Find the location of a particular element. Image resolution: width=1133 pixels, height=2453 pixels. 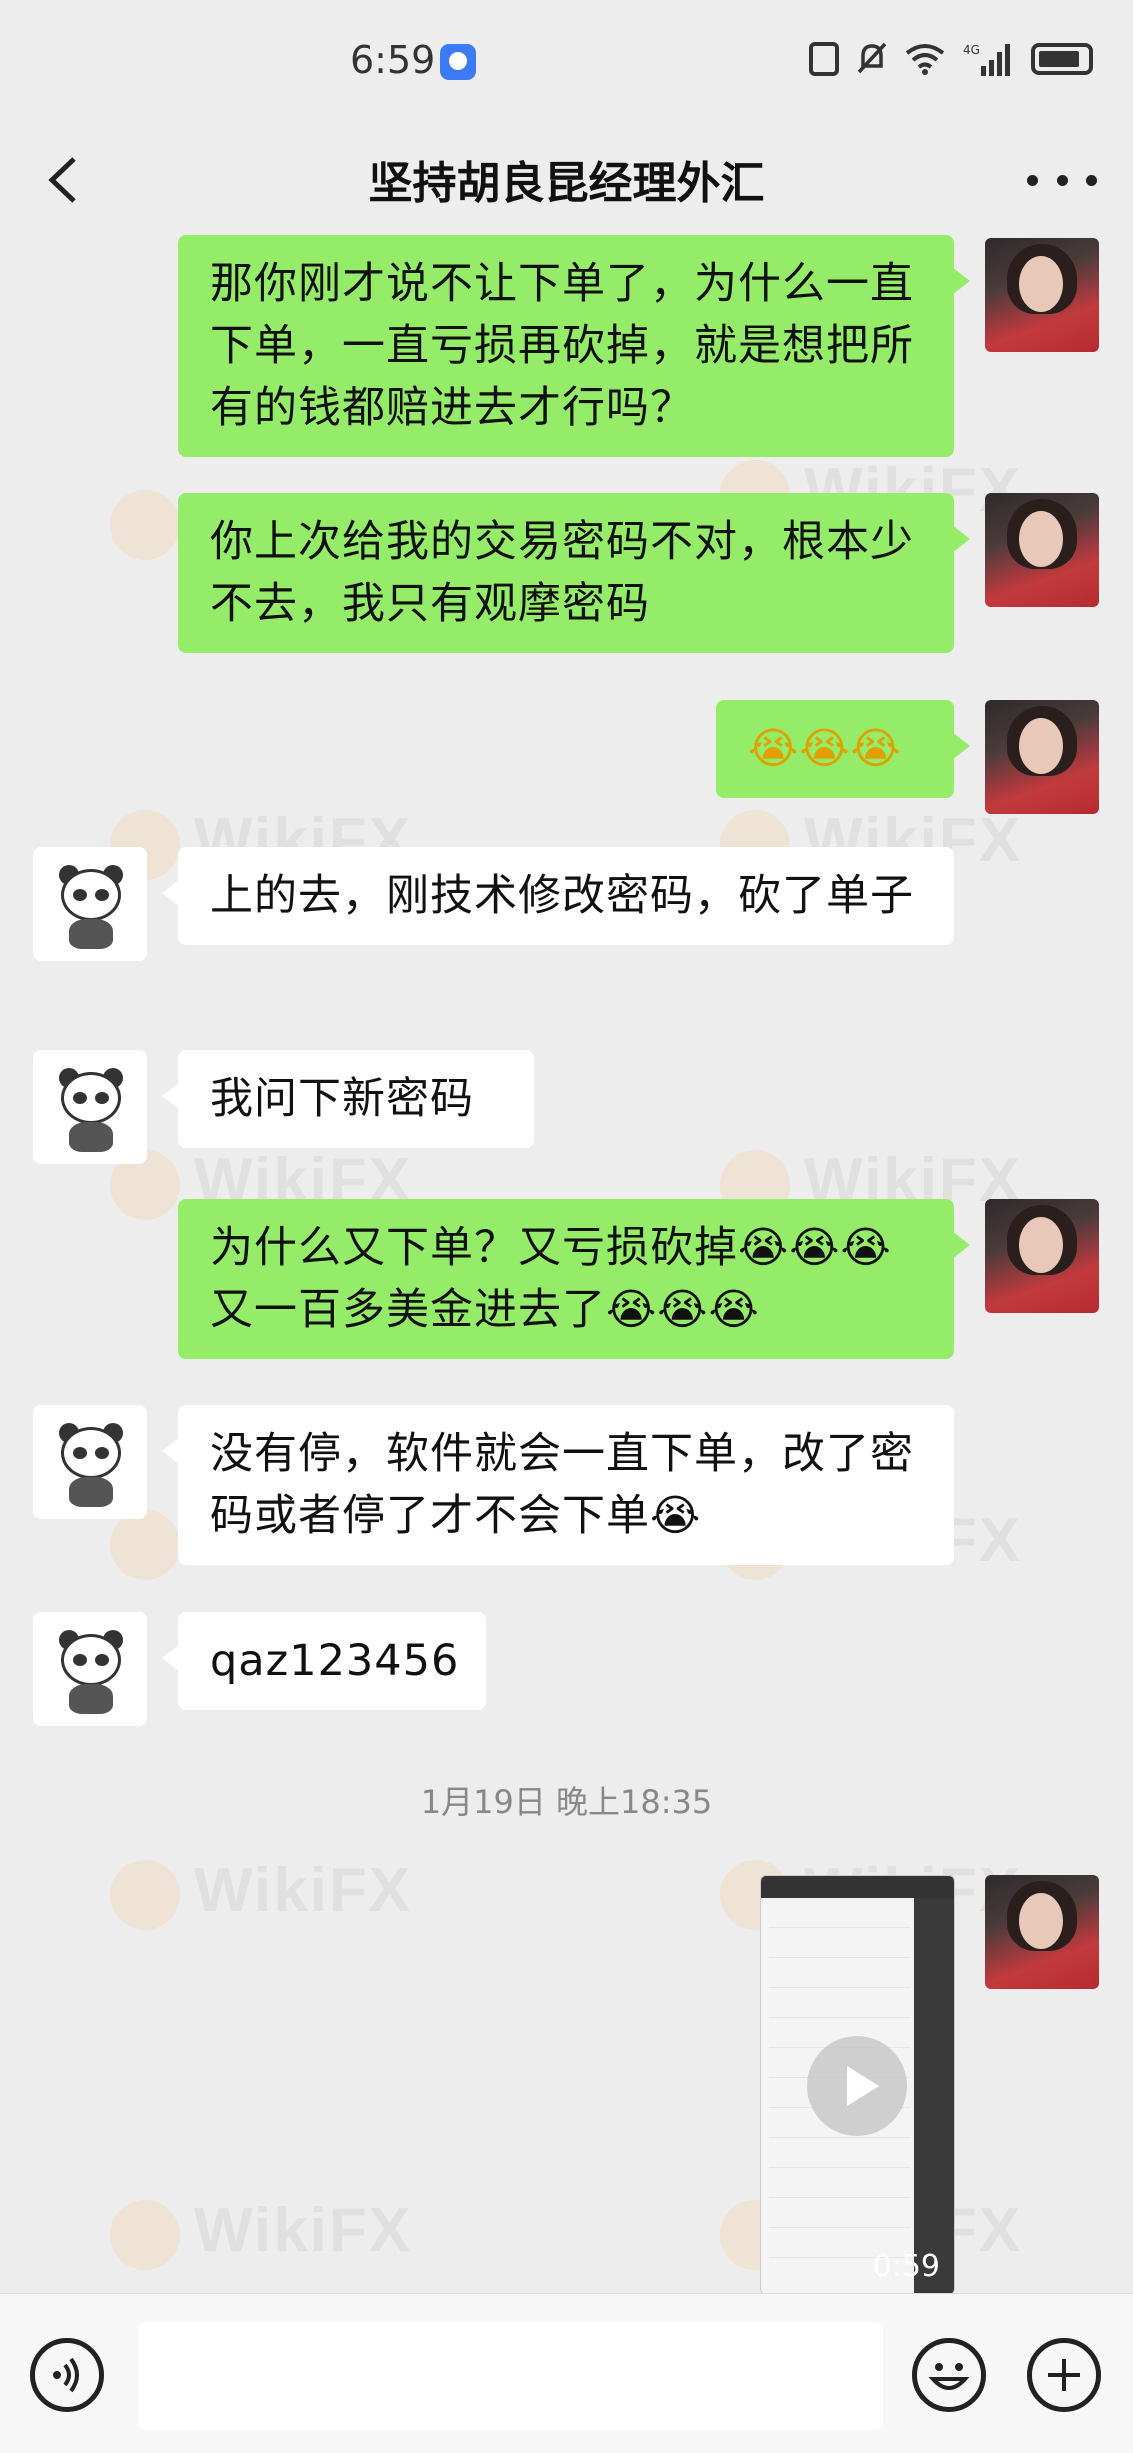

status-icons: 4G is located at coordinates (951, 59).